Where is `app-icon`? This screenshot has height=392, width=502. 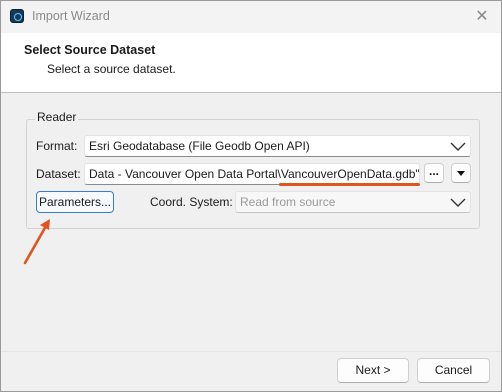
app-icon is located at coordinates (17, 16).